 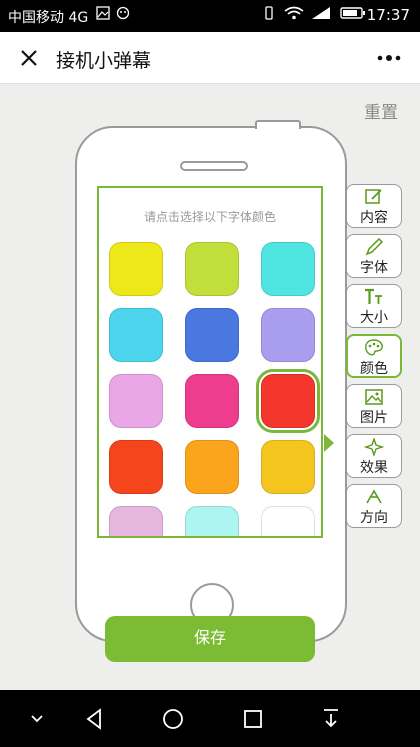 What do you see at coordinates (123, 13) in the screenshot?
I see `app-notification-icon` at bounding box center [123, 13].